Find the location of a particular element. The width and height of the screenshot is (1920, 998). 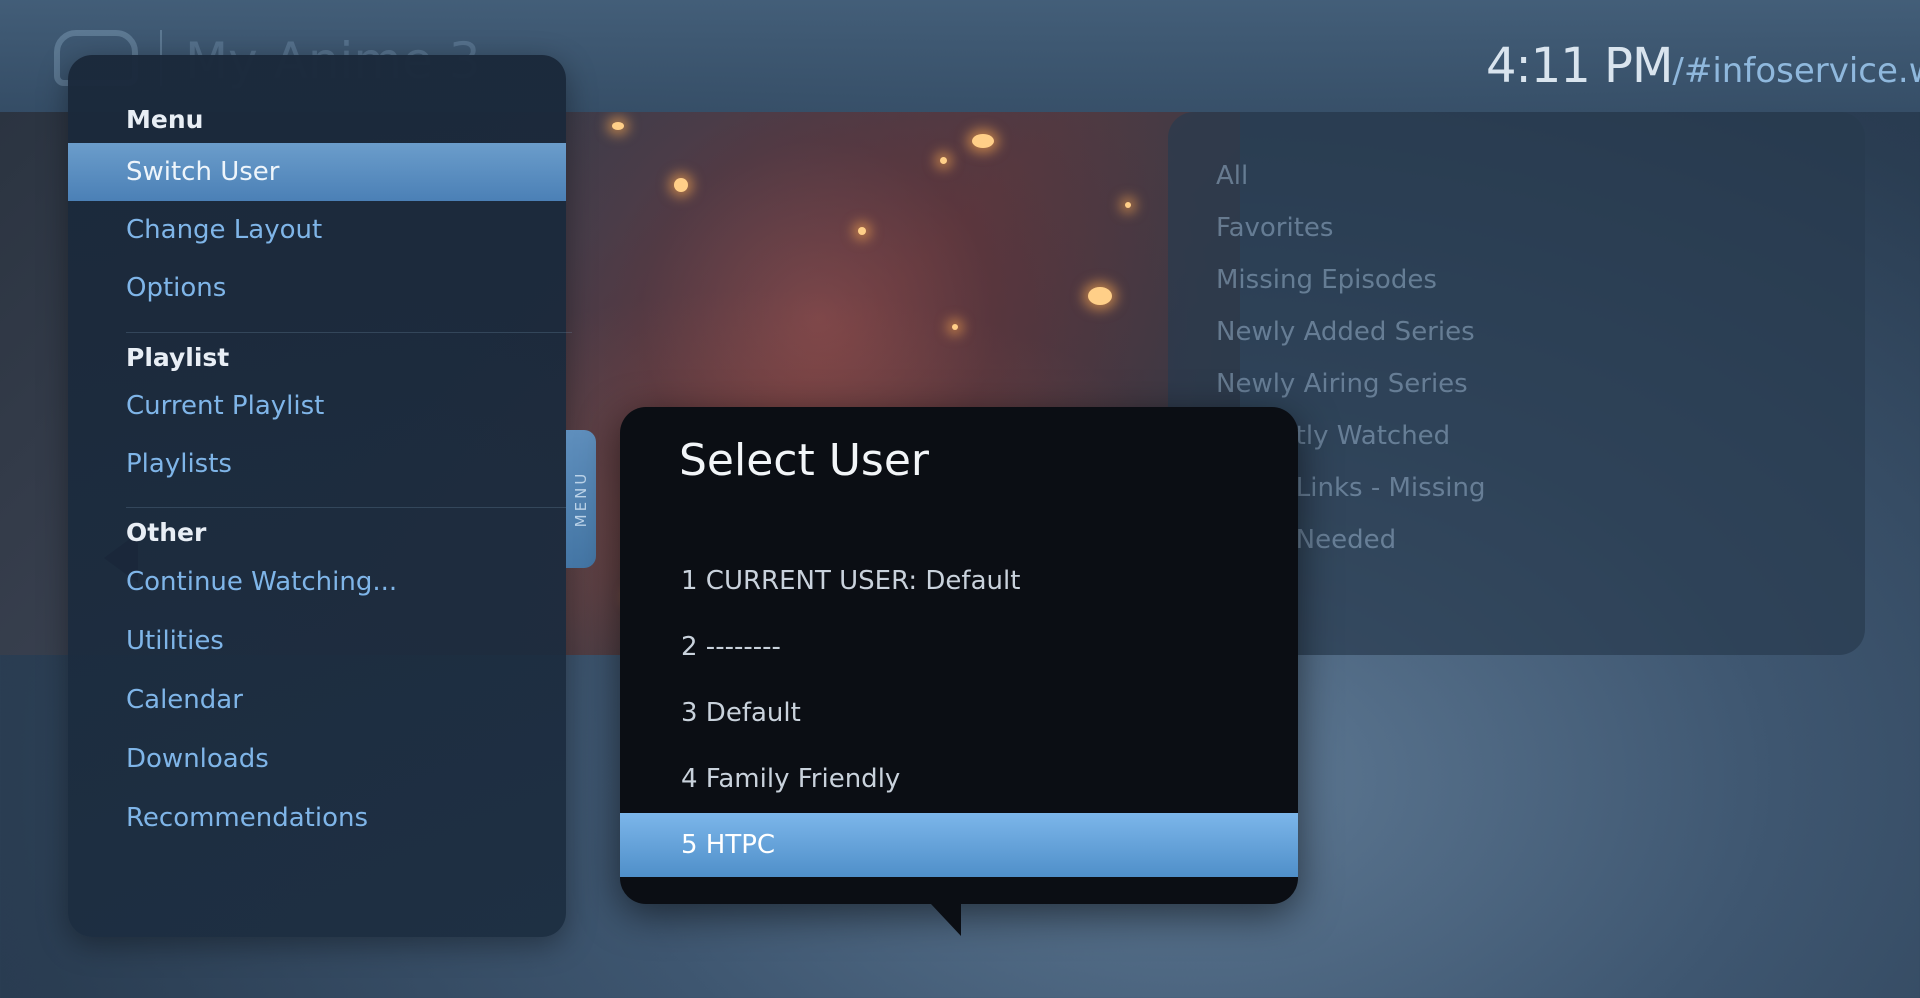

menu-item-utilities: Utilities is located at coordinates (317, 641).